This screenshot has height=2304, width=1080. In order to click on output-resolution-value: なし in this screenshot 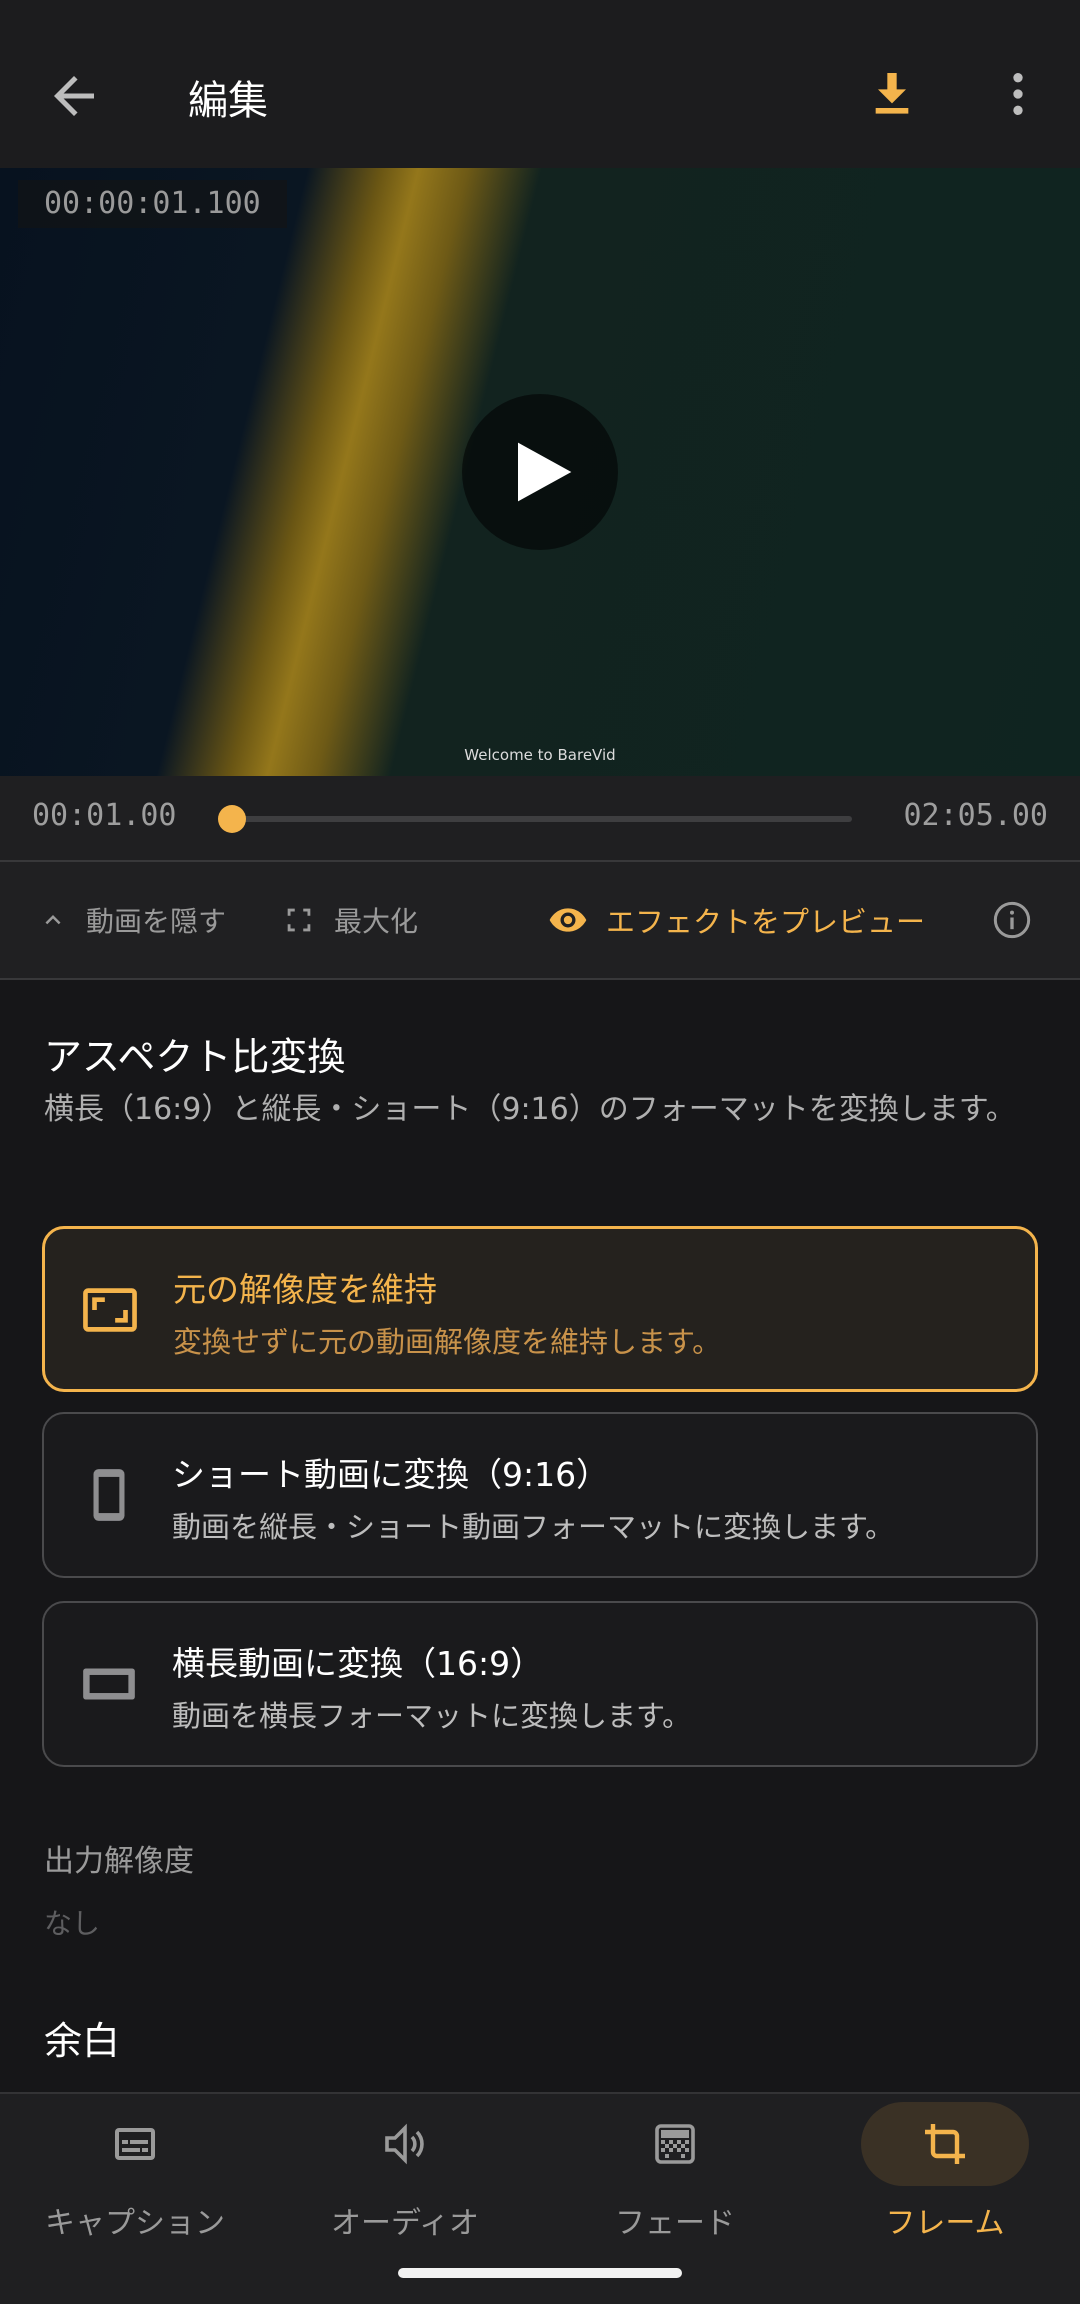, I will do `click(72, 1922)`.